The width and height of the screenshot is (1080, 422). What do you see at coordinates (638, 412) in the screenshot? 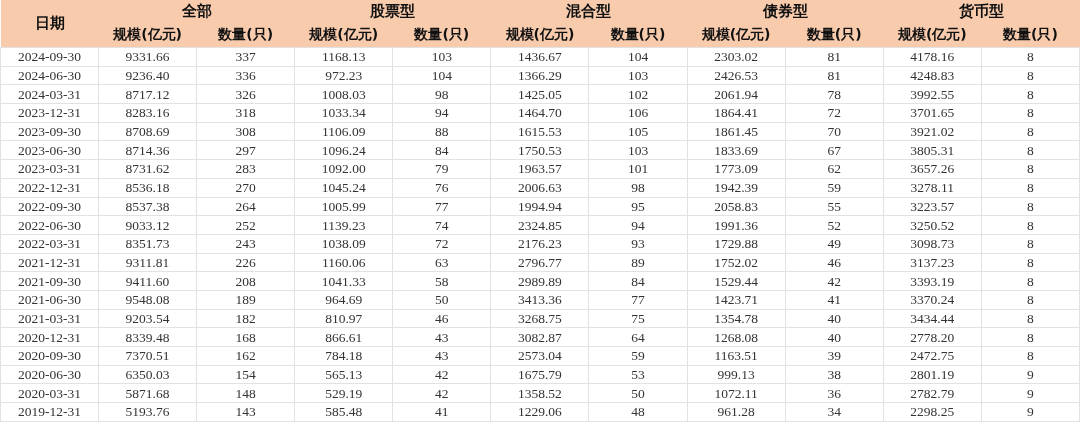
I see `table-cell: 48` at bounding box center [638, 412].